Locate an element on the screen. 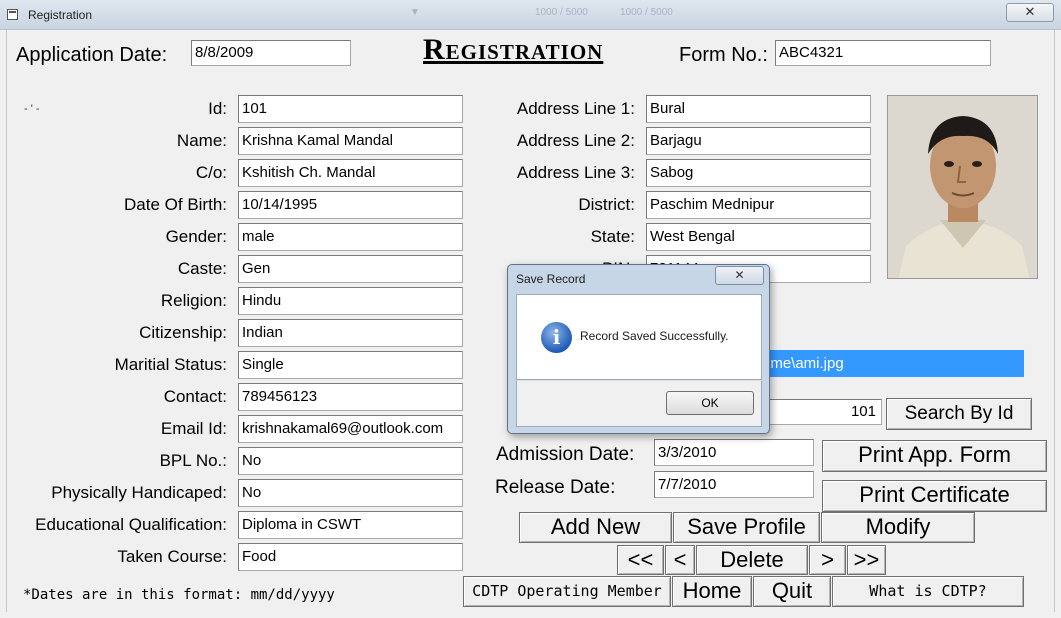  address-detail-label: Address Line 2: is located at coordinates (575, 140).